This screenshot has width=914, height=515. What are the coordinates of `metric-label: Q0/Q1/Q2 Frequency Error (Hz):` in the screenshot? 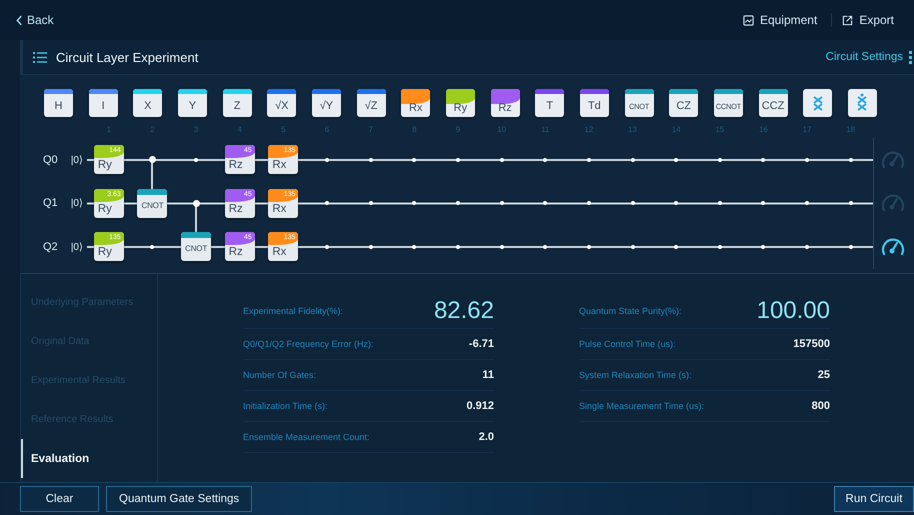 It's located at (308, 344).